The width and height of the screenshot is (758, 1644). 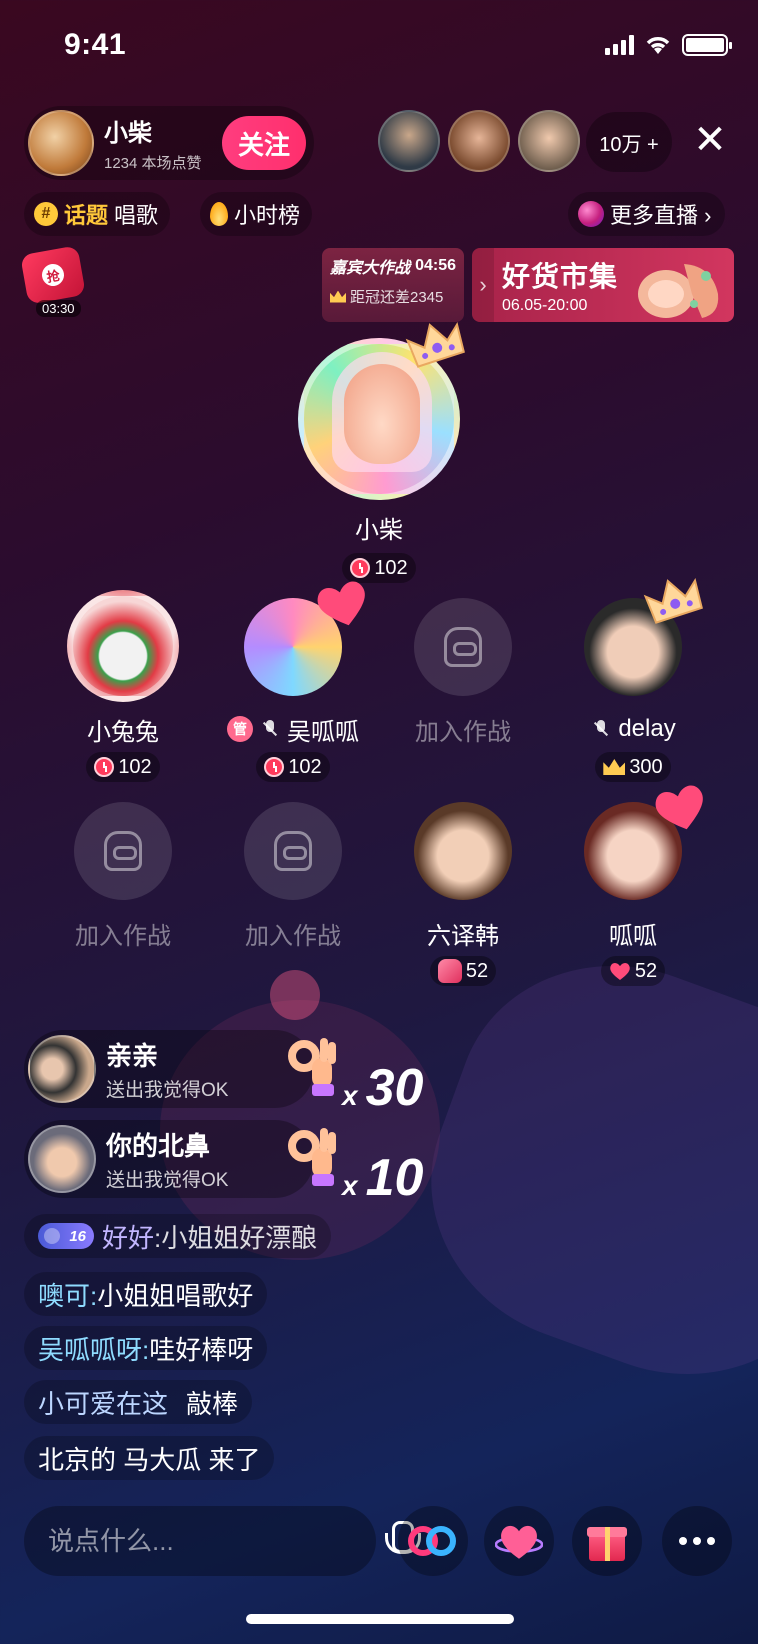 I want to click on host-likes: 1234 本场点赞, so click(x=153, y=163).